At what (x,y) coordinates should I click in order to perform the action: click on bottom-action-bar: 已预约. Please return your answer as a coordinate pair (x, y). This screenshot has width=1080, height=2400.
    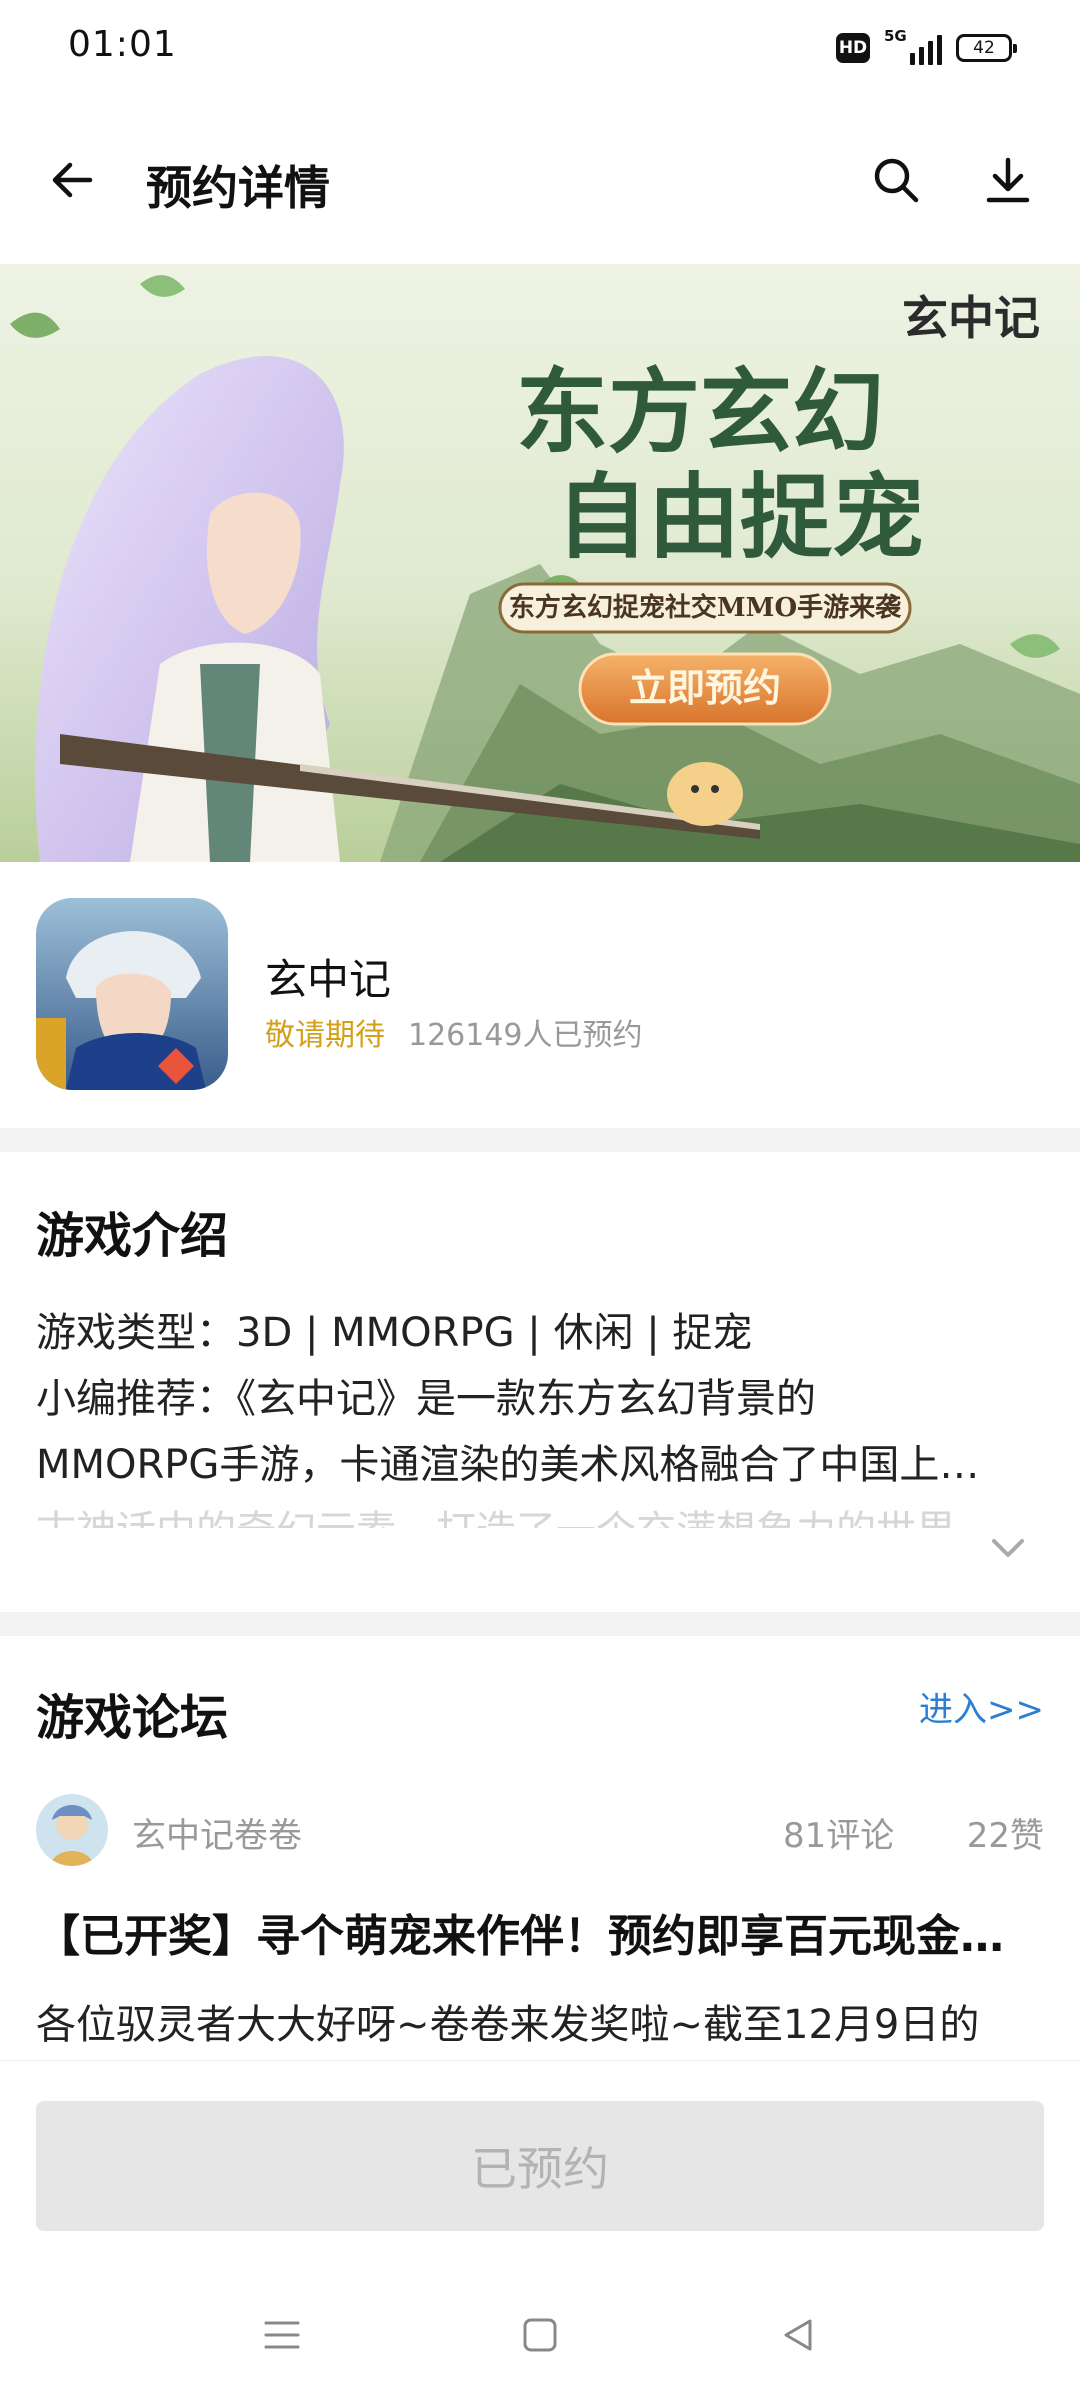
    Looking at the image, I should click on (540, 2230).